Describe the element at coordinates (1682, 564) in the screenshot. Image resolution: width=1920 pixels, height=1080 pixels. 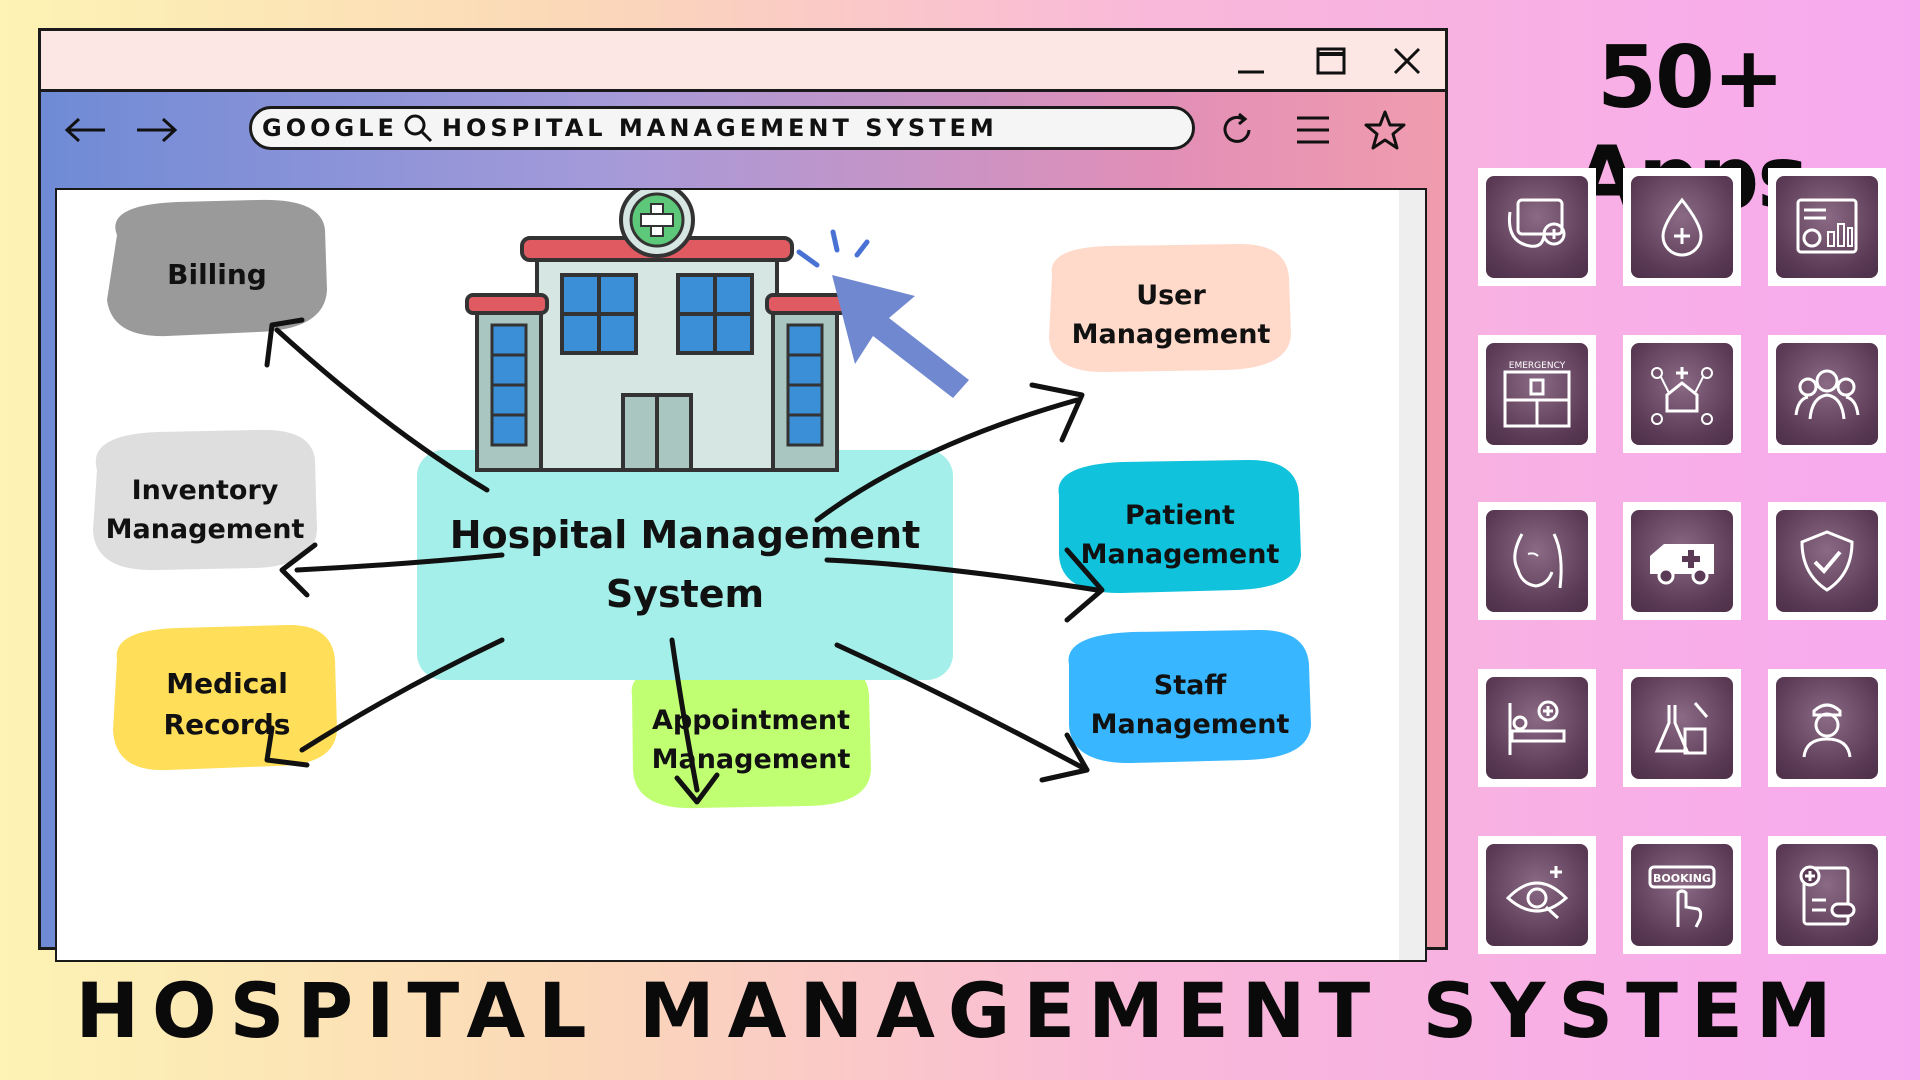
I see `ambulance-icon` at that location.